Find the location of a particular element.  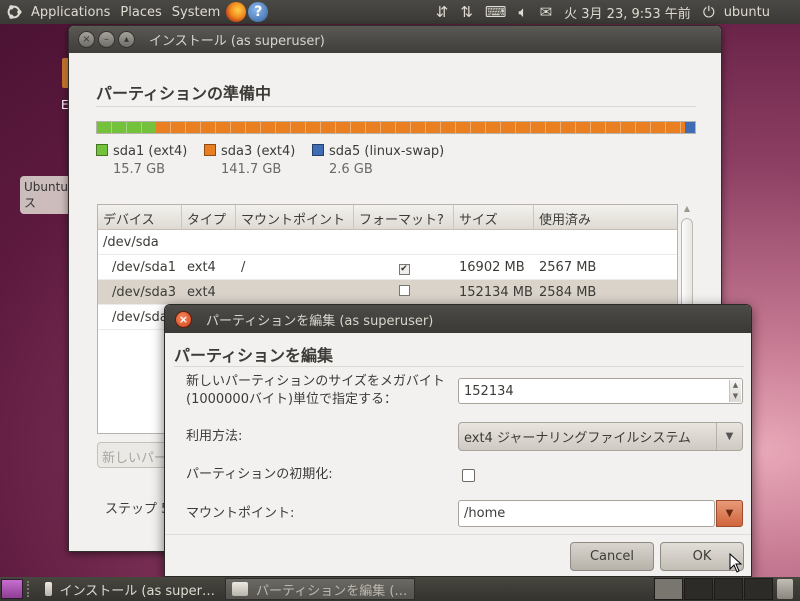

ubuntu-logo-icon is located at coordinates (14, 12).